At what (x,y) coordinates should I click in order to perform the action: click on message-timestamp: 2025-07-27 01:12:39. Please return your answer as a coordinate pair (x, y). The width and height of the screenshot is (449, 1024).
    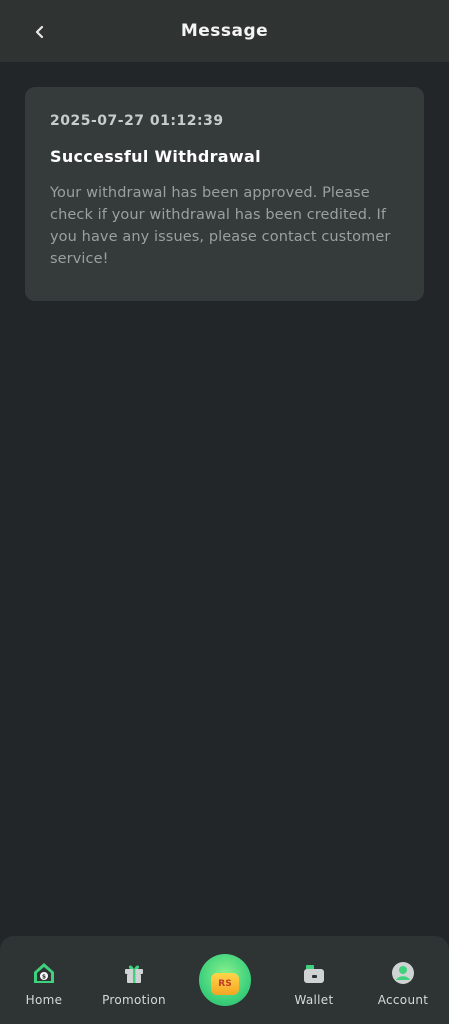
    Looking at the image, I should click on (137, 121).